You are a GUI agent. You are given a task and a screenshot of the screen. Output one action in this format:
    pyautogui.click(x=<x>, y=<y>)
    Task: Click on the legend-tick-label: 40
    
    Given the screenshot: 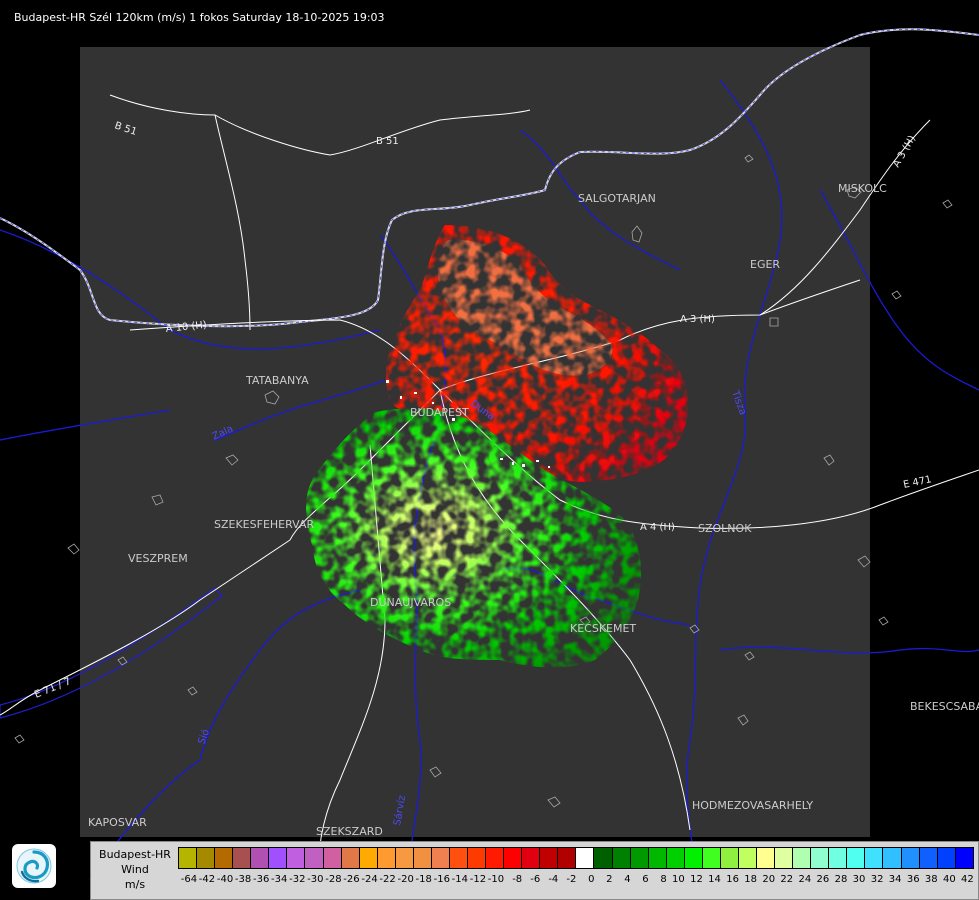 What is the action you would take?
    pyautogui.click(x=949, y=879)
    